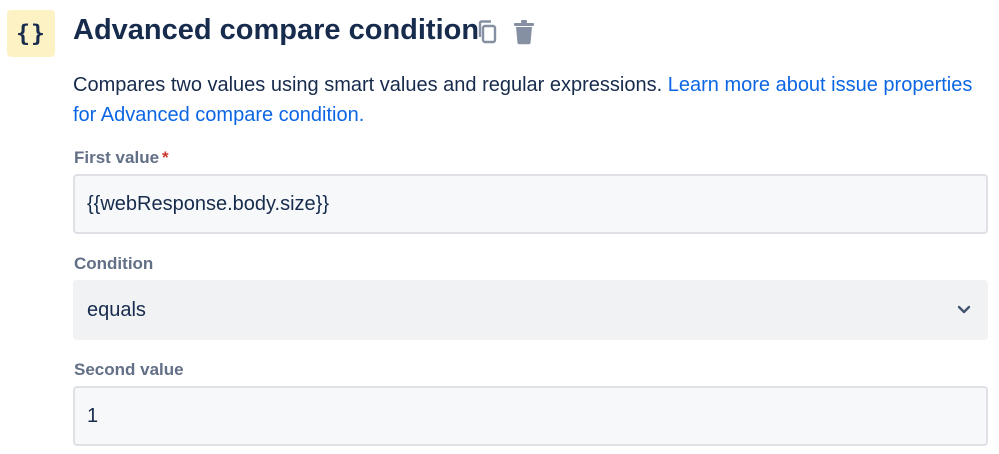 The image size is (999, 454). I want to click on first-value-field: {{webResponse.body.size}}, so click(530, 204).